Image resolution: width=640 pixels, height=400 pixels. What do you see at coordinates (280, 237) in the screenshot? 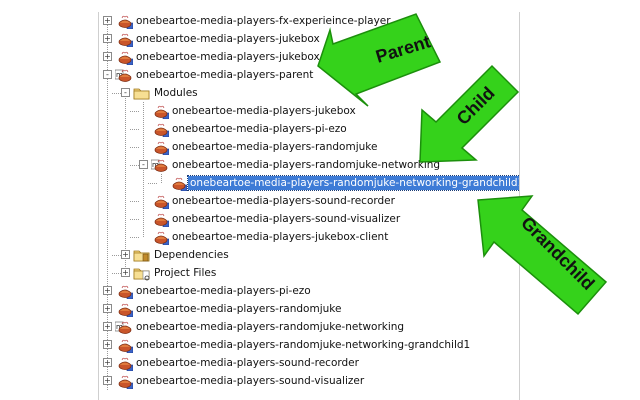
I see `tree-item-label: onebeartoe-media-players-jukebox-client` at bounding box center [280, 237].